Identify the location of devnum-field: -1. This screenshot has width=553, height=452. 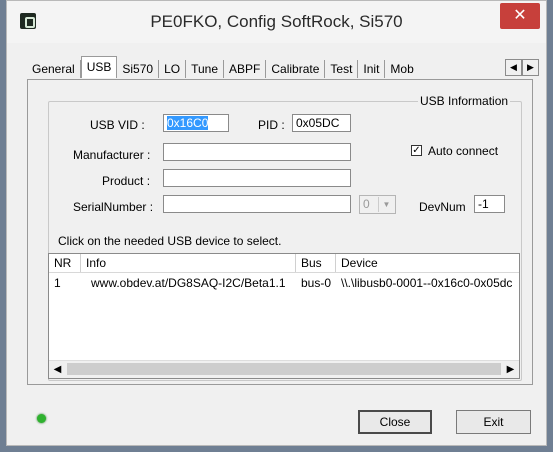
(489, 204).